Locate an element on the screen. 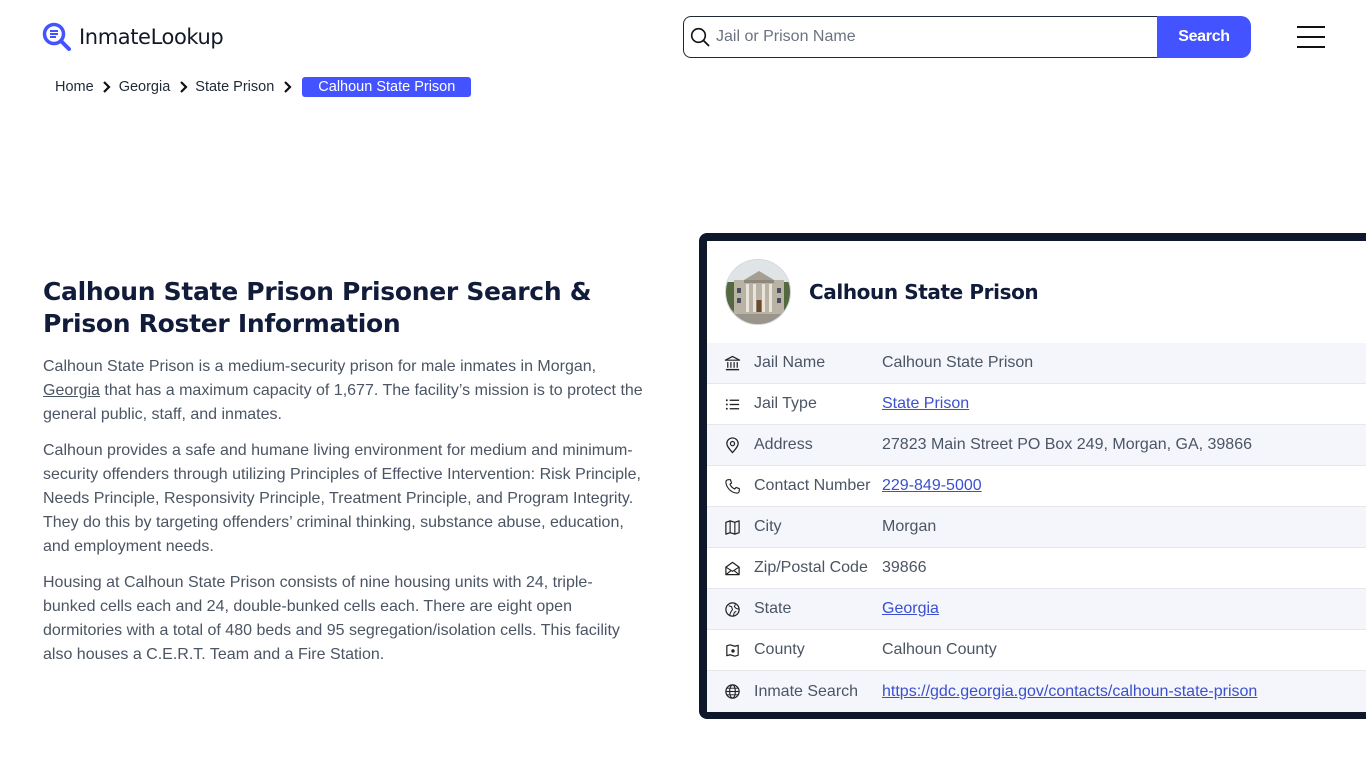 Image resolution: width=1366 pixels, height=768 pixels. detail-label: Inmate Search is located at coordinates (806, 691).